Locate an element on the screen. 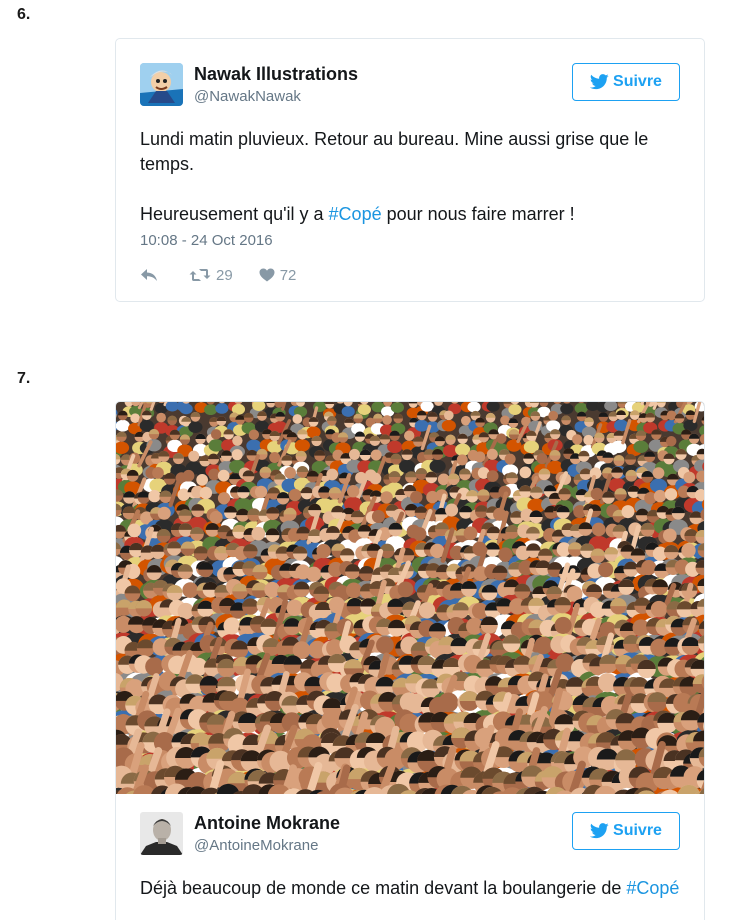 Image resolution: width=740 pixels, height=920 pixels. like-count: 72 is located at coordinates (288, 275).